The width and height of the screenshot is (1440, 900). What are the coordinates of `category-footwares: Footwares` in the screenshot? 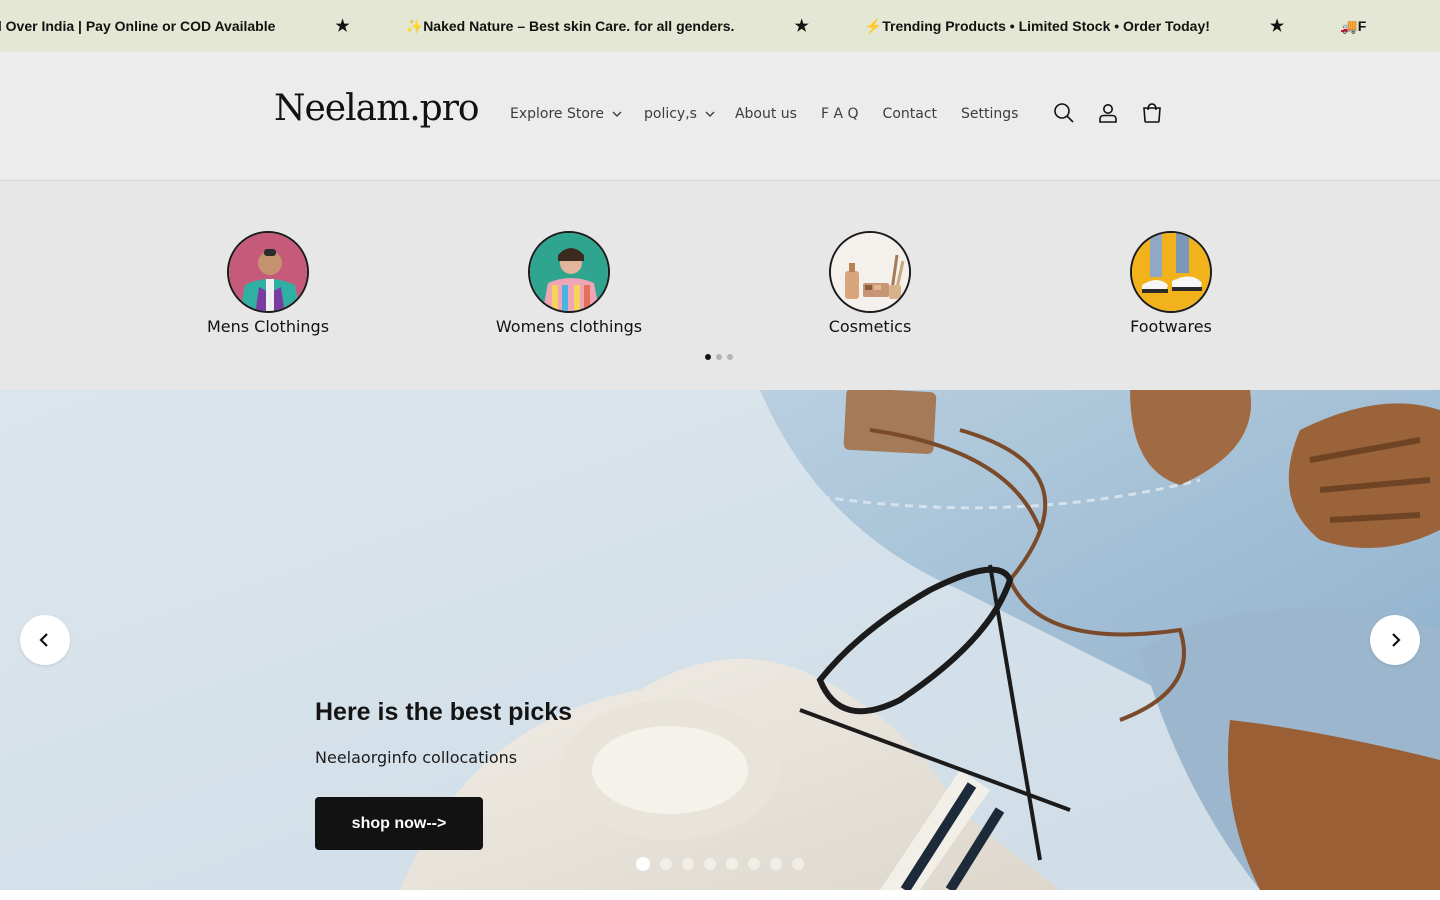 It's located at (1171, 283).